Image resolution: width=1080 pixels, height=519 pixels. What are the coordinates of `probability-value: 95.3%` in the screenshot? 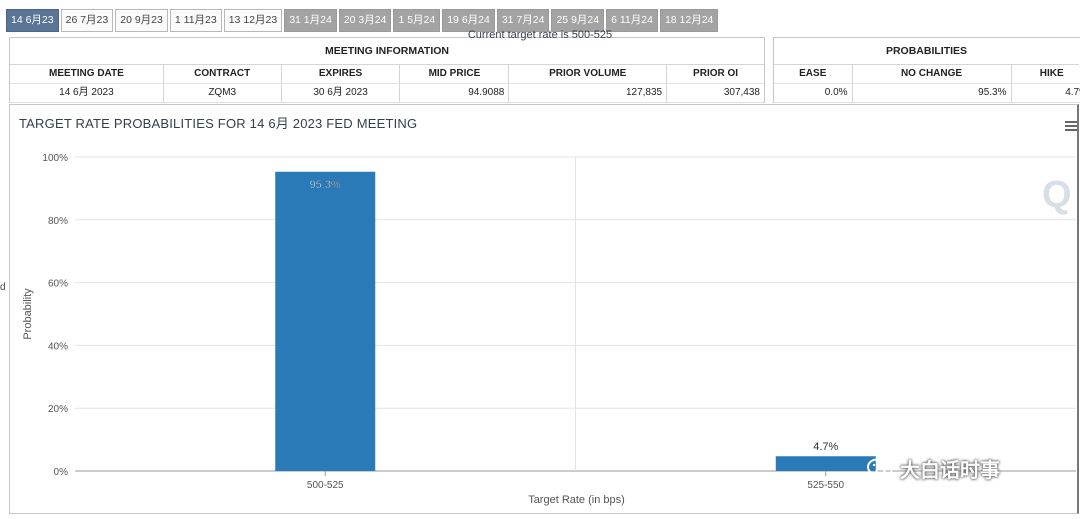 It's located at (932, 93).